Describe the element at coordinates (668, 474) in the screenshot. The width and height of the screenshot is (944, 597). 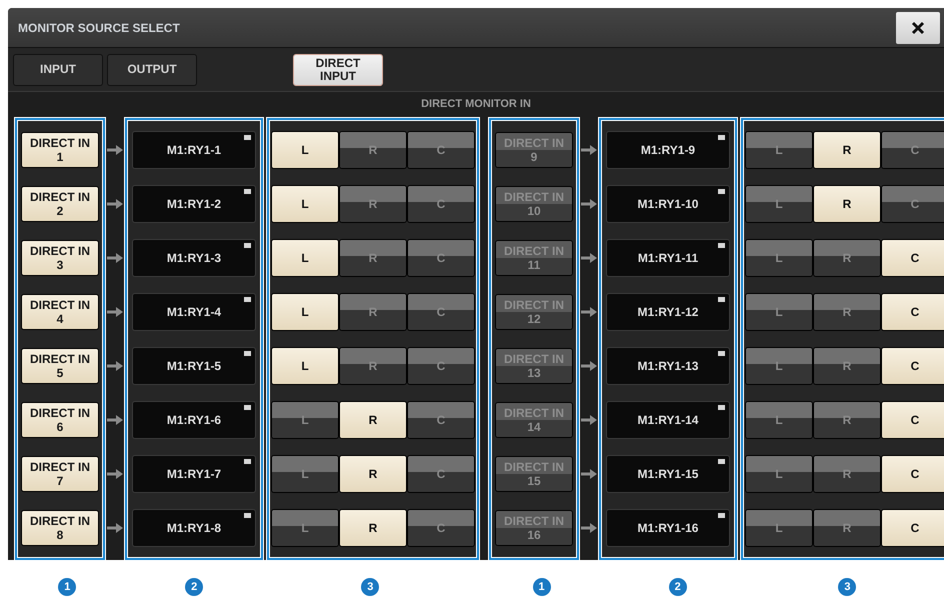
I see `port-button: M1:RY1-15` at that location.